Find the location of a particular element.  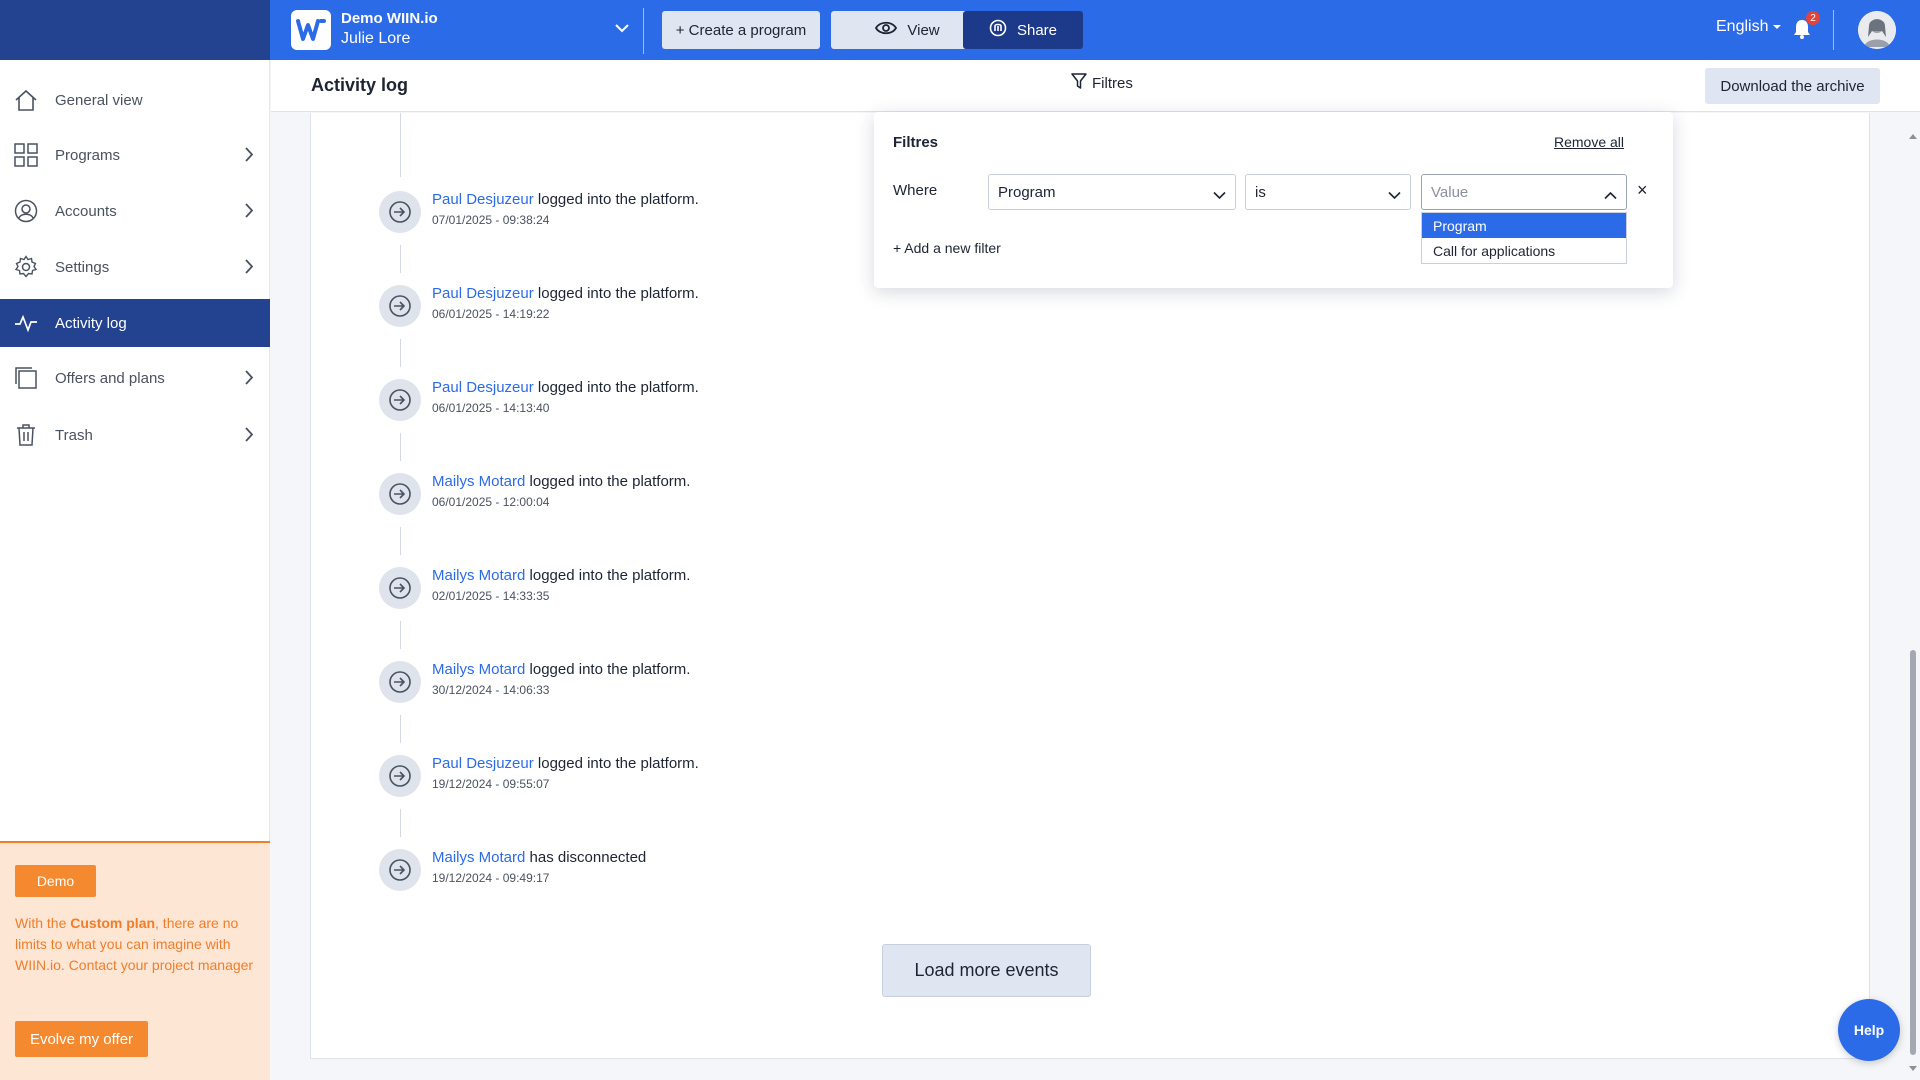

sidebar-item-programs: Programs is located at coordinates (135, 155).